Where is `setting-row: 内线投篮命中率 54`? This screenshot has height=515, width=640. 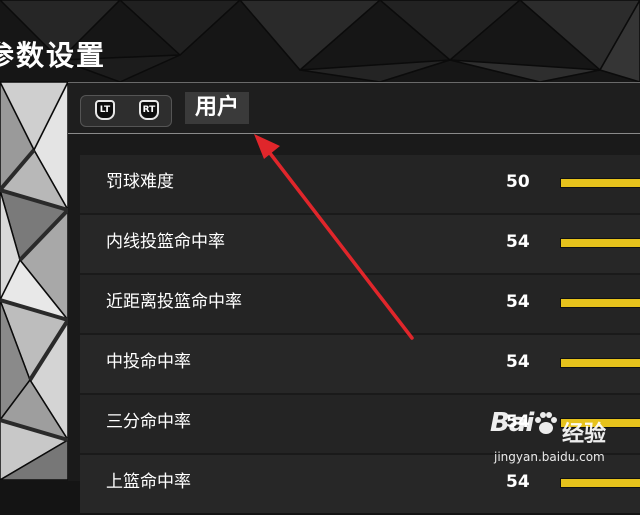 setting-row: 内线投篮命中率 54 is located at coordinates (360, 244).